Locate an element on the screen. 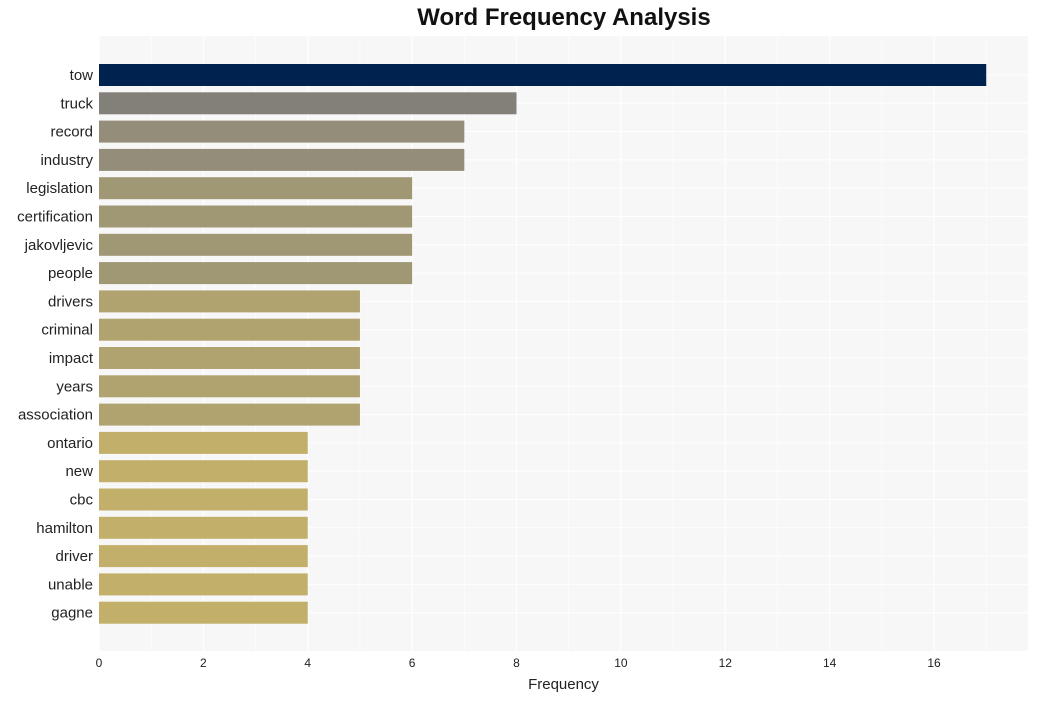 This screenshot has width=1039, height=701. x-tick-label: 2 is located at coordinates (203, 663).